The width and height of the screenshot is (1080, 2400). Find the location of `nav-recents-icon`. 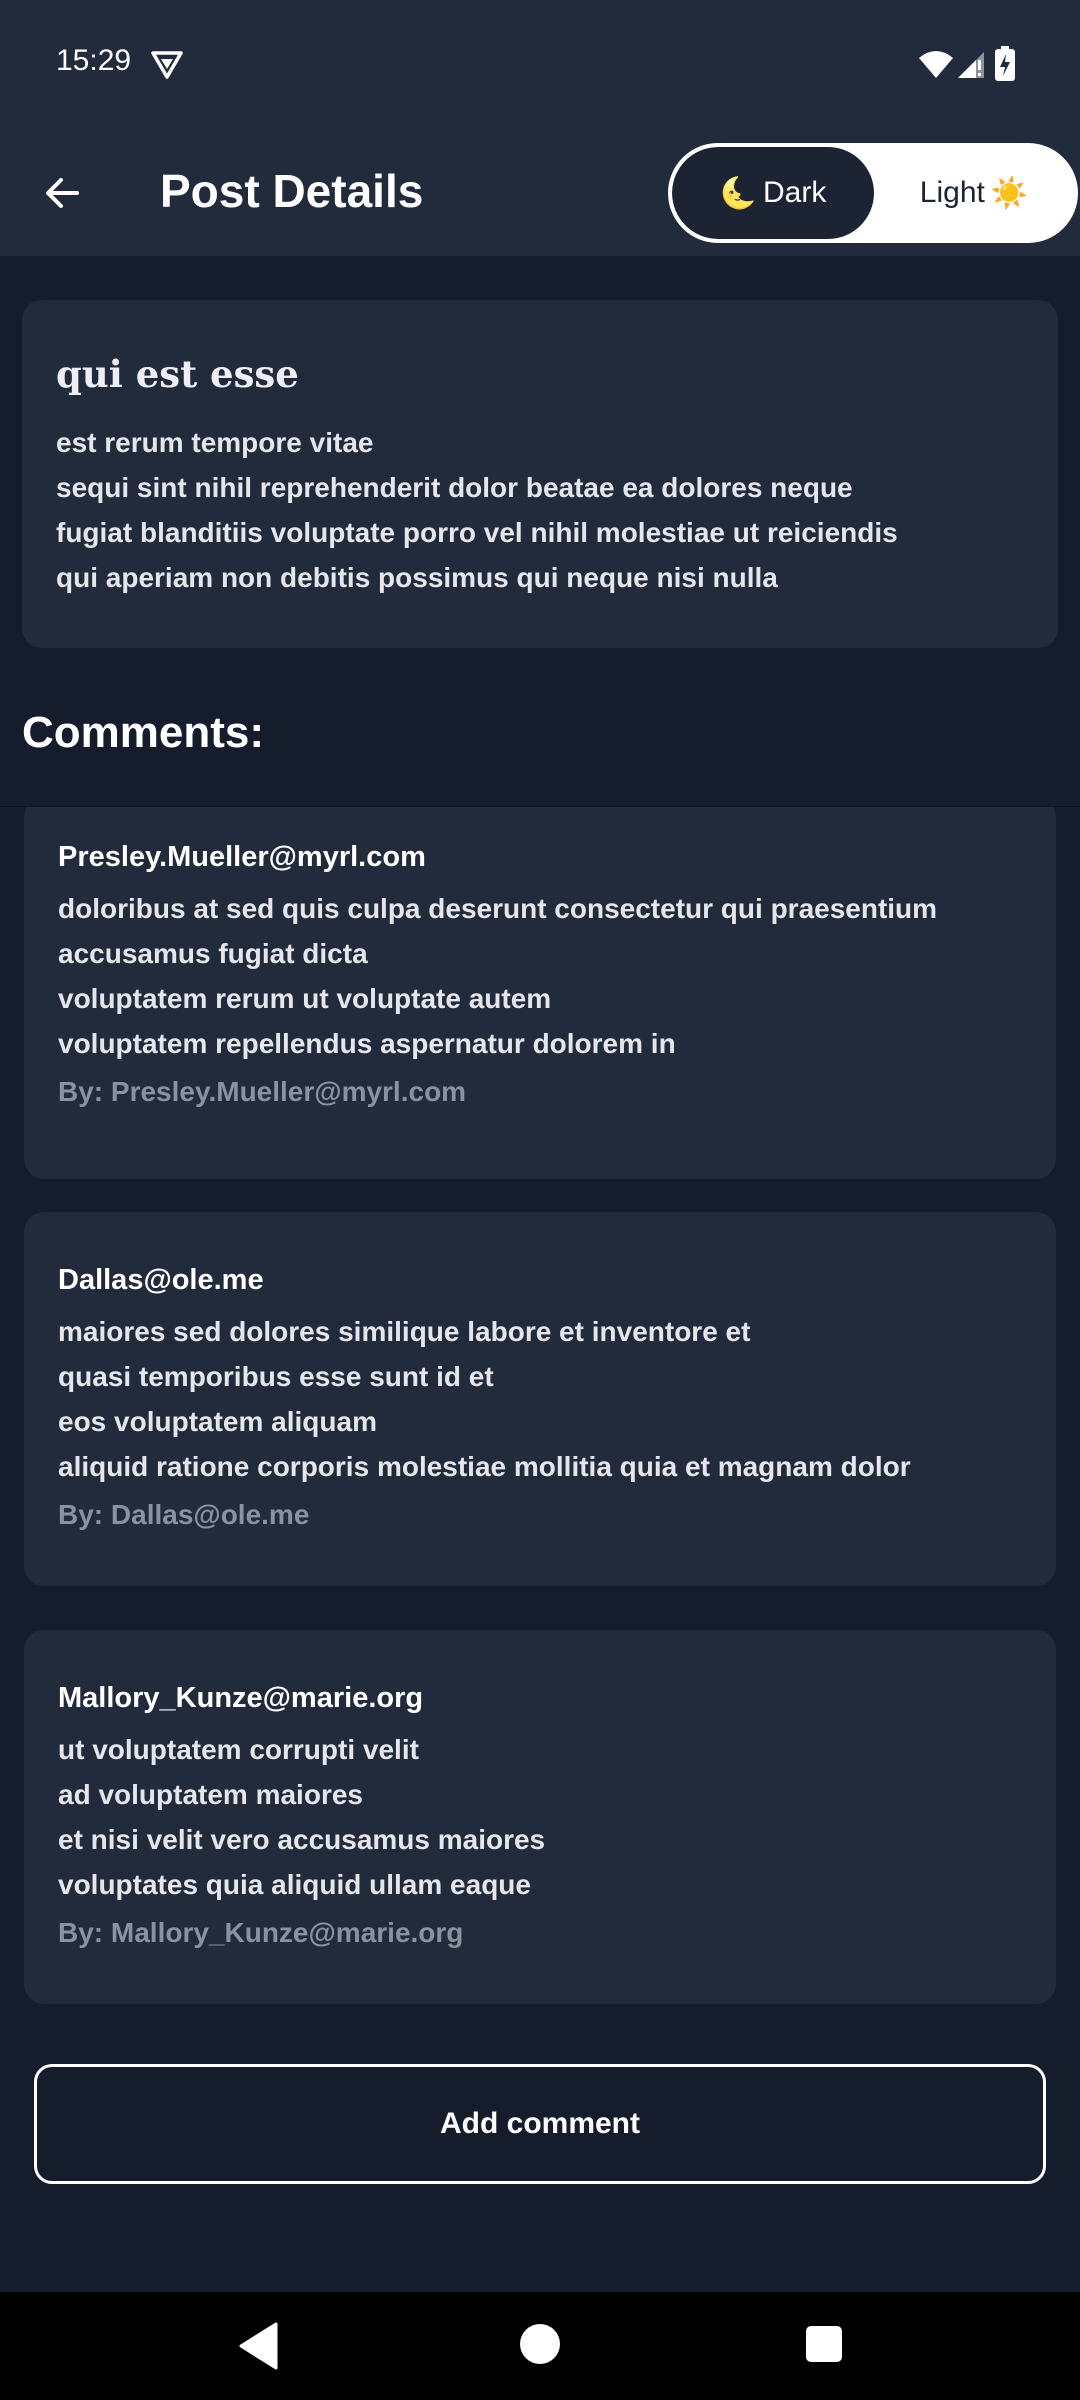

nav-recents-icon is located at coordinates (824, 2344).